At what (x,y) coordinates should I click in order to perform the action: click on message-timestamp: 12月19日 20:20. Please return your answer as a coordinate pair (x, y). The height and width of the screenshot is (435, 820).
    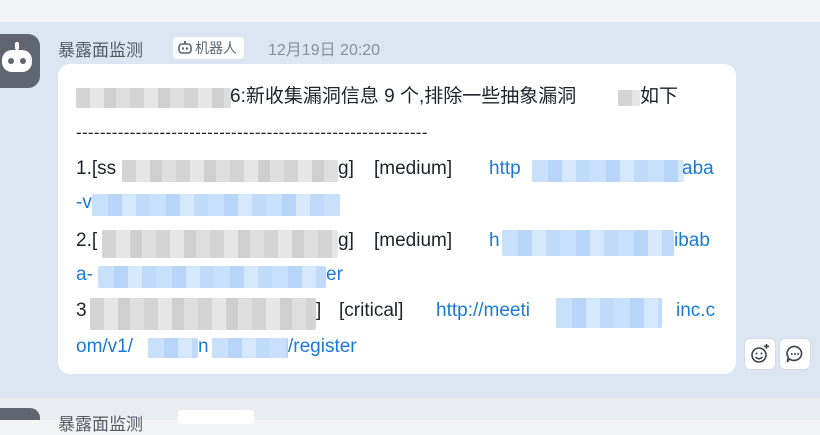
    Looking at the image, I should click on (324, 50).